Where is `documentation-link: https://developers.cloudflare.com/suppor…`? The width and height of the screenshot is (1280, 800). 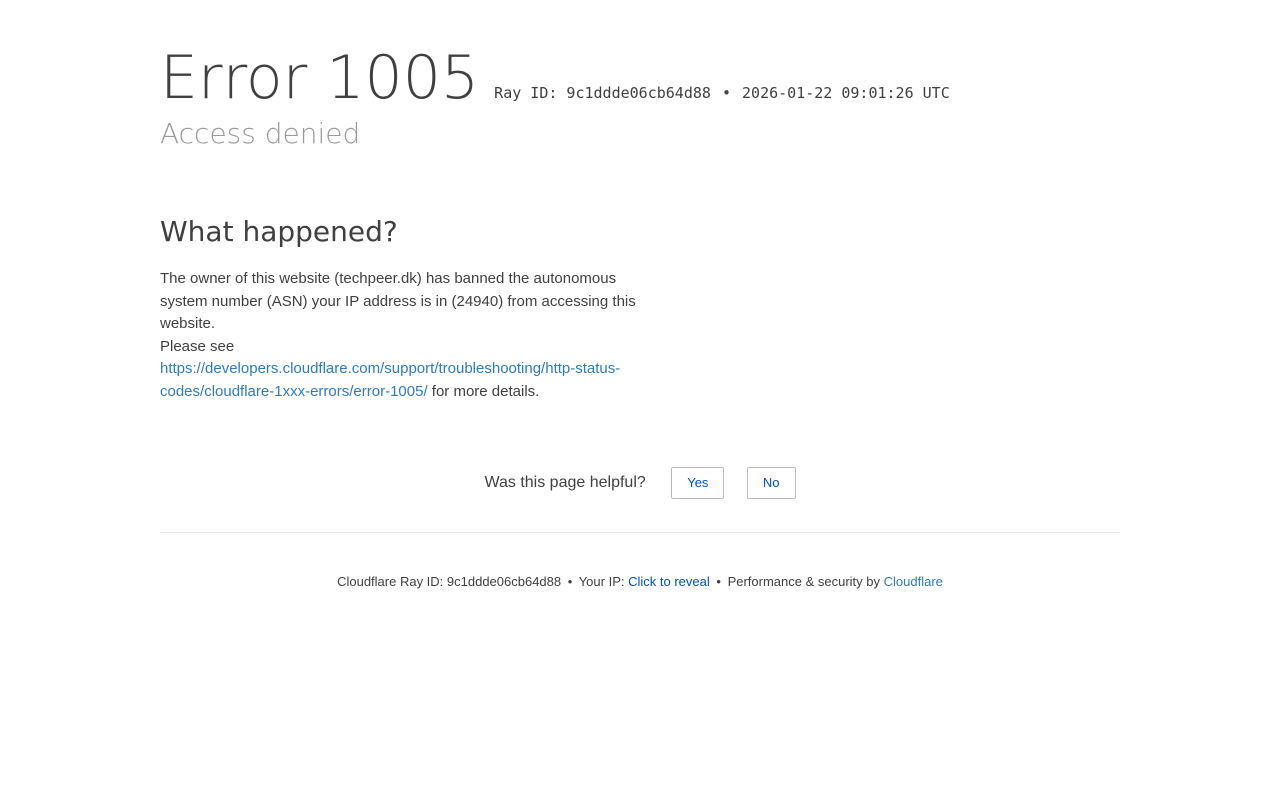
documentation-link: https://developers.cloudflare.com/suppor… is located at coordinates (390, 380).